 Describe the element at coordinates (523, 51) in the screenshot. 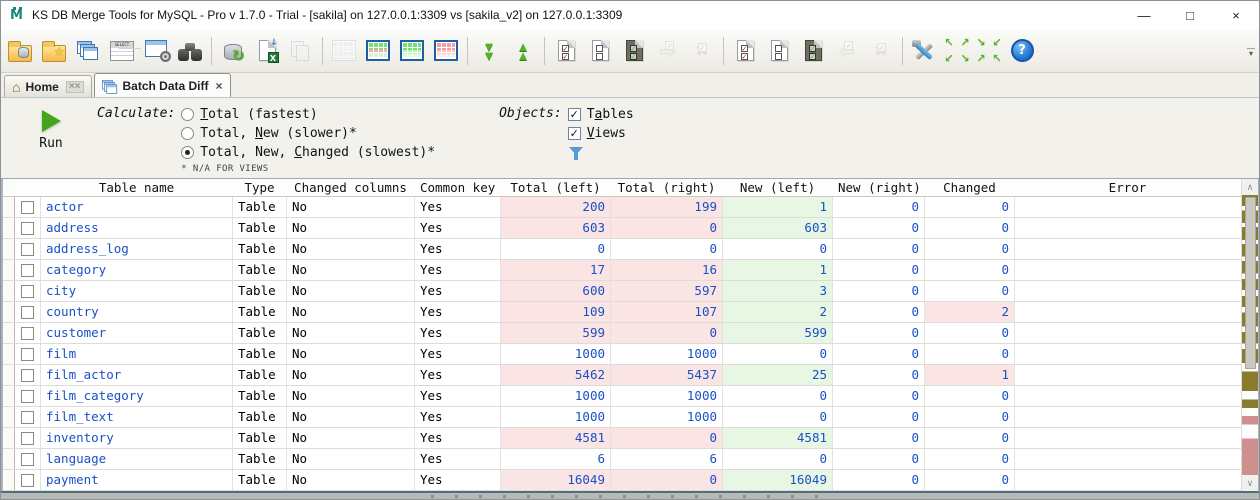

I see `collapse-all-button: ▲ ▲` at that location.